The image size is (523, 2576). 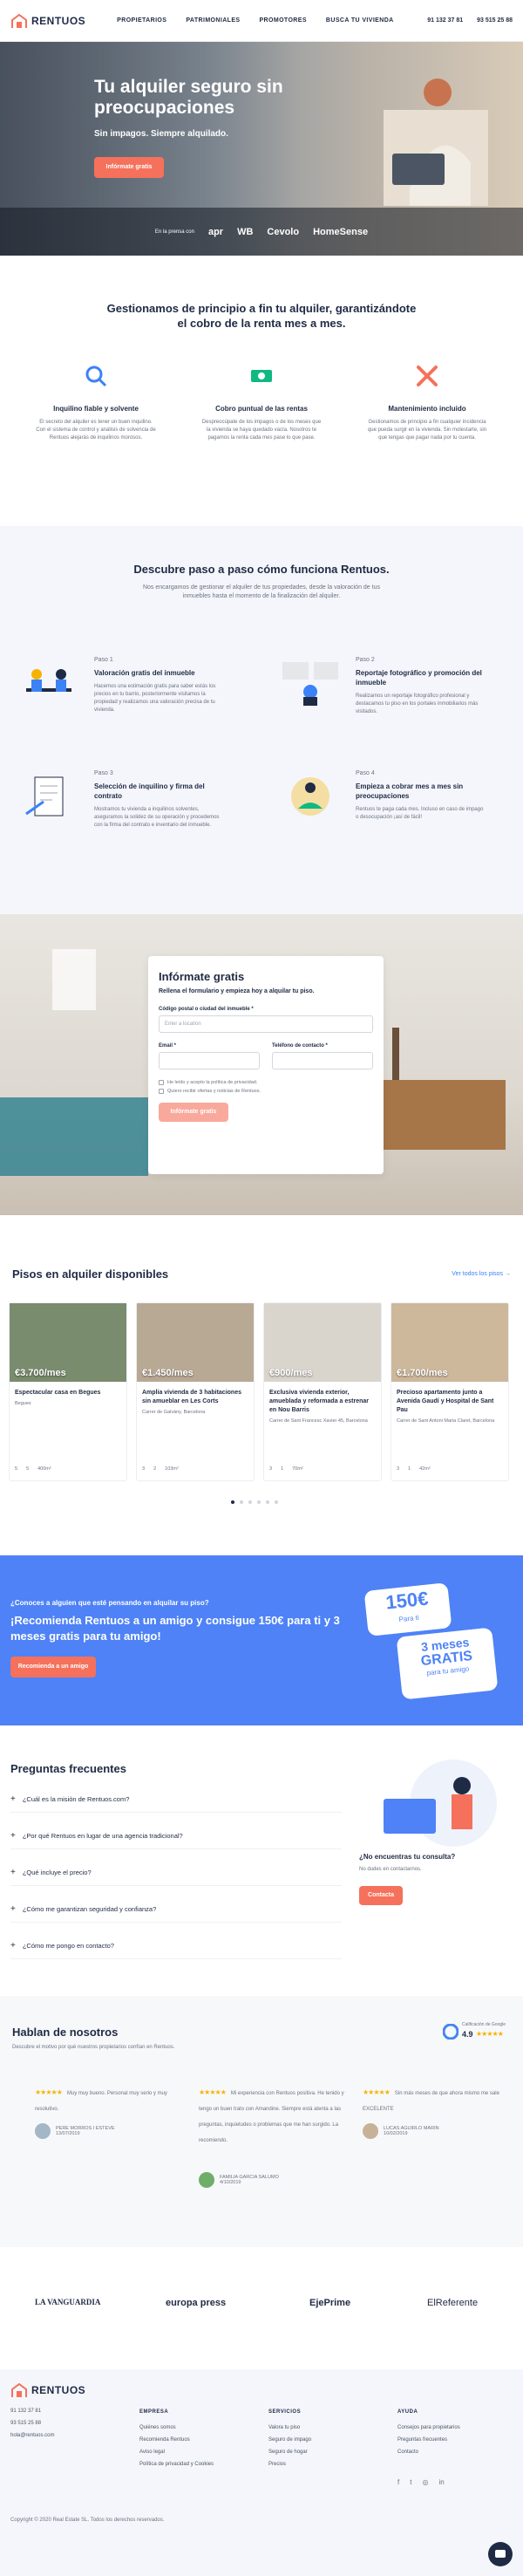 What do you see at coordinates (19, 2389) in the screenshot?
I see `house-logo-icon` at bounding box center [19, 2389].